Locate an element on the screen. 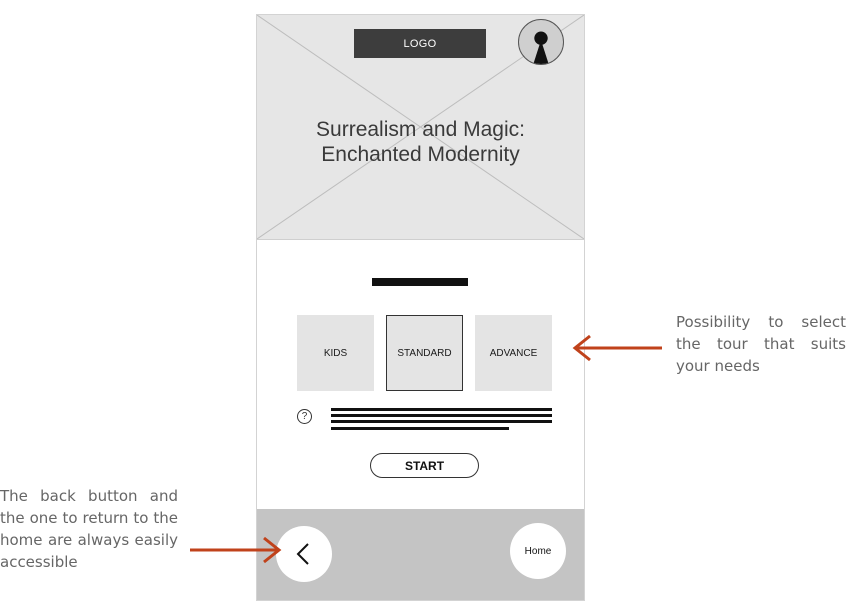 The height and width of the screenshot is (615, 853). user-avatar-icon is located at coordinates (541, 42).